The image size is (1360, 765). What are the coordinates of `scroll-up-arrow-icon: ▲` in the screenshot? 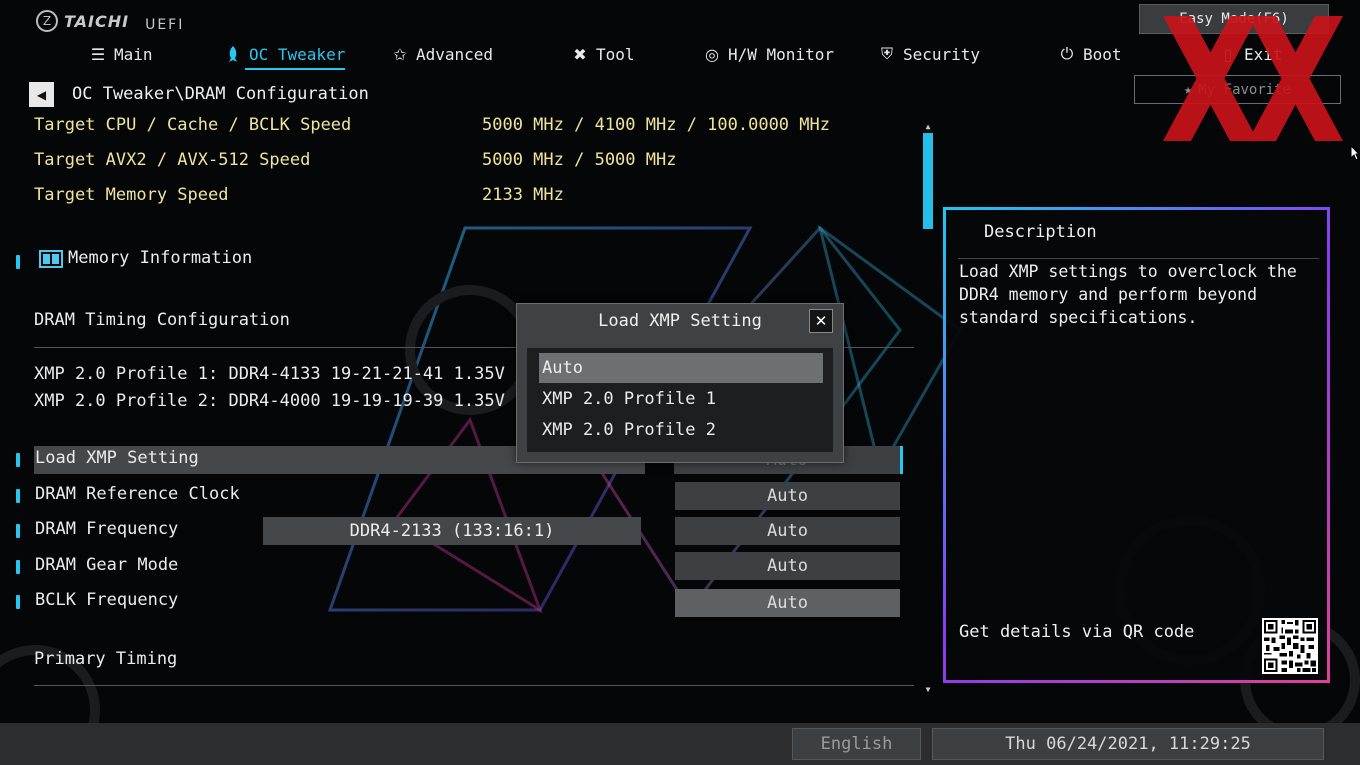 It's located at (928, 127).